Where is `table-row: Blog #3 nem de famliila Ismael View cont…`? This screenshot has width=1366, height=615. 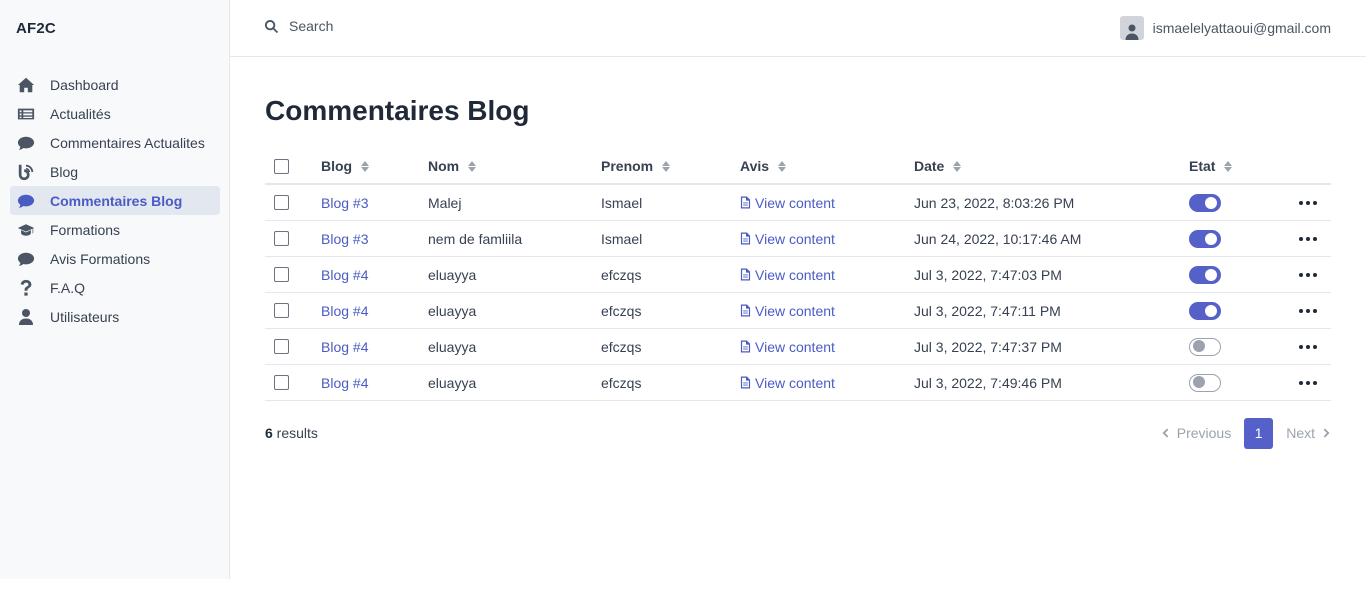 table-row: Blog #3 nem de famliila Ismael View cont… is located at coordinates (798, 239).